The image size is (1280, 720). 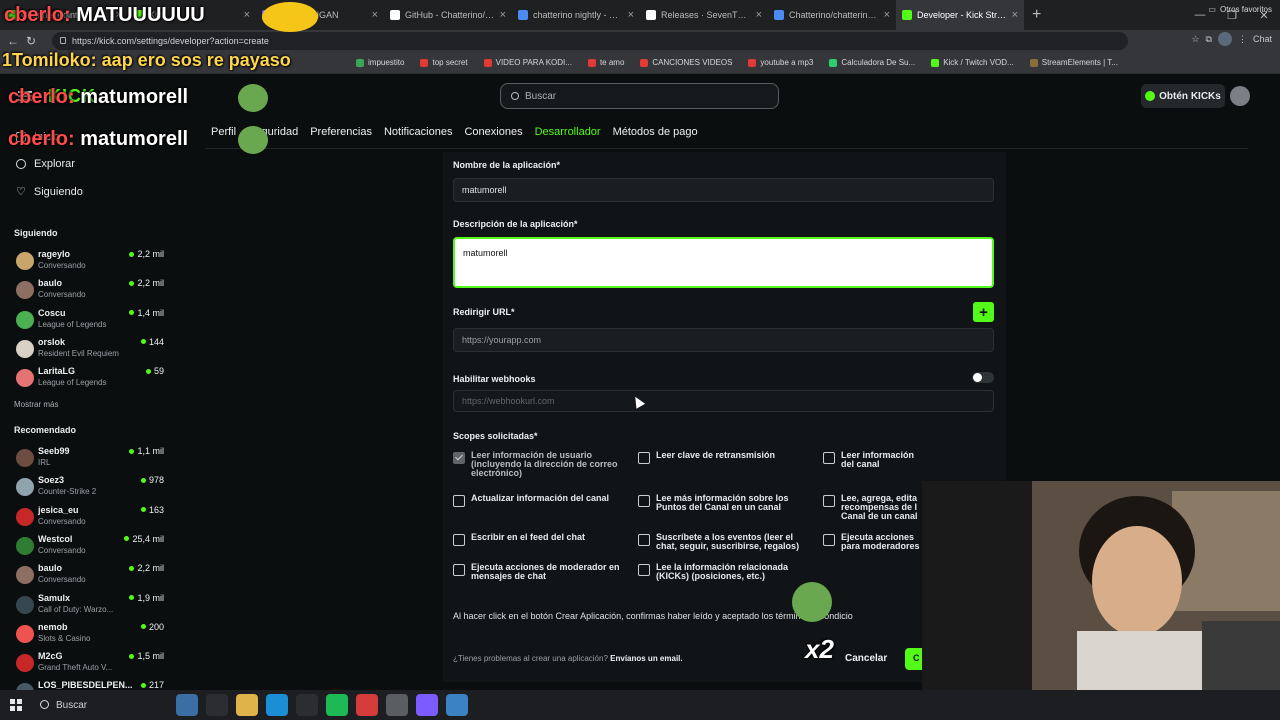 I want to click on browser-tab: chatterino nightly - Búsque ×, so click(x=576, y=15).